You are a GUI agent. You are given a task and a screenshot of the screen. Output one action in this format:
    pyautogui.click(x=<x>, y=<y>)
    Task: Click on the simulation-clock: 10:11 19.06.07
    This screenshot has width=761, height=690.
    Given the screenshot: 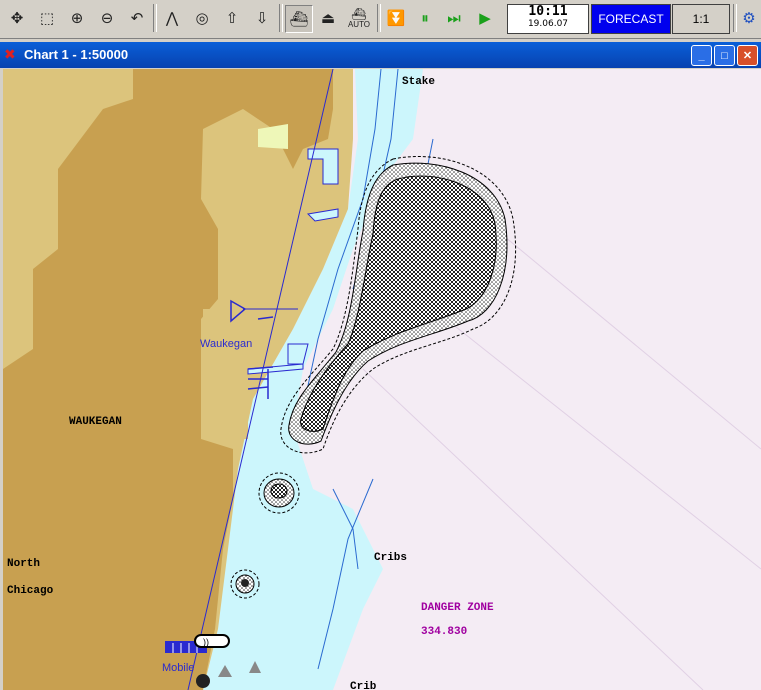 What is the action you would take?
    pyautogui.click(x=548, y=19)
    